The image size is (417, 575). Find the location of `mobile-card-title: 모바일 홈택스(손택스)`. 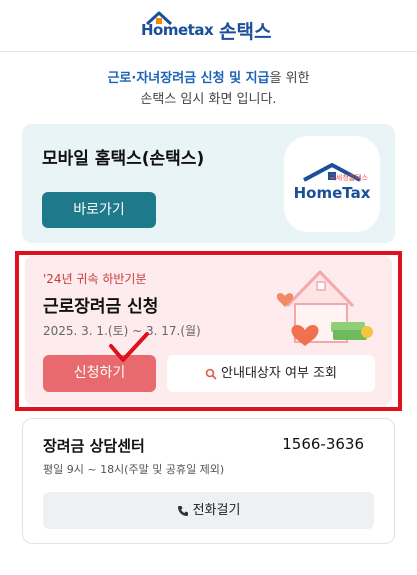

mobile-card-title: 모바일 홈택스(손택스) is located at coordinates (123, 159).